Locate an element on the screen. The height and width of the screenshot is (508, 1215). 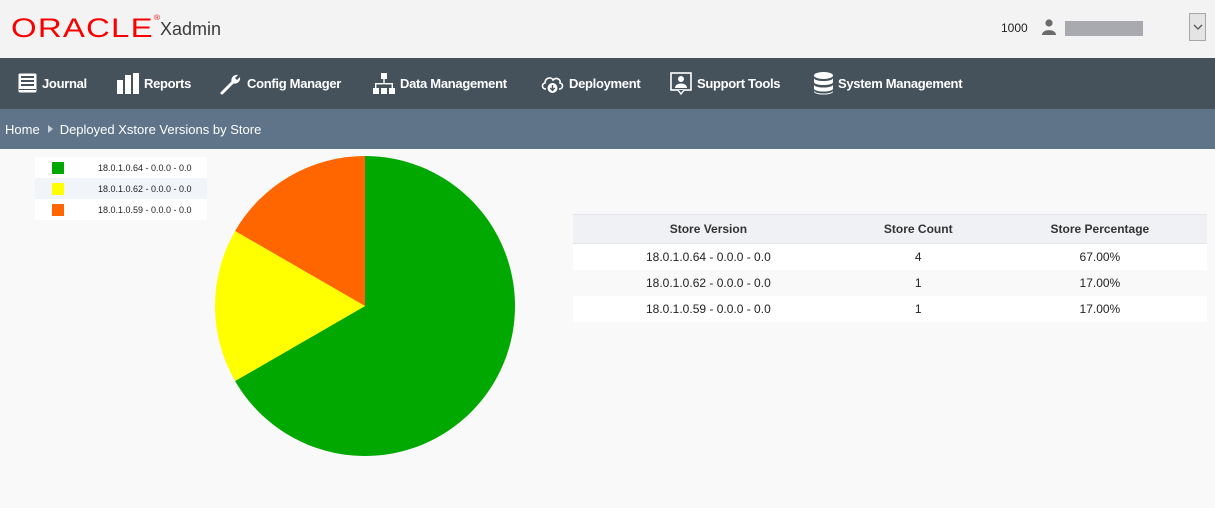
reports-bar-icon is located at coordinates (128, 83).